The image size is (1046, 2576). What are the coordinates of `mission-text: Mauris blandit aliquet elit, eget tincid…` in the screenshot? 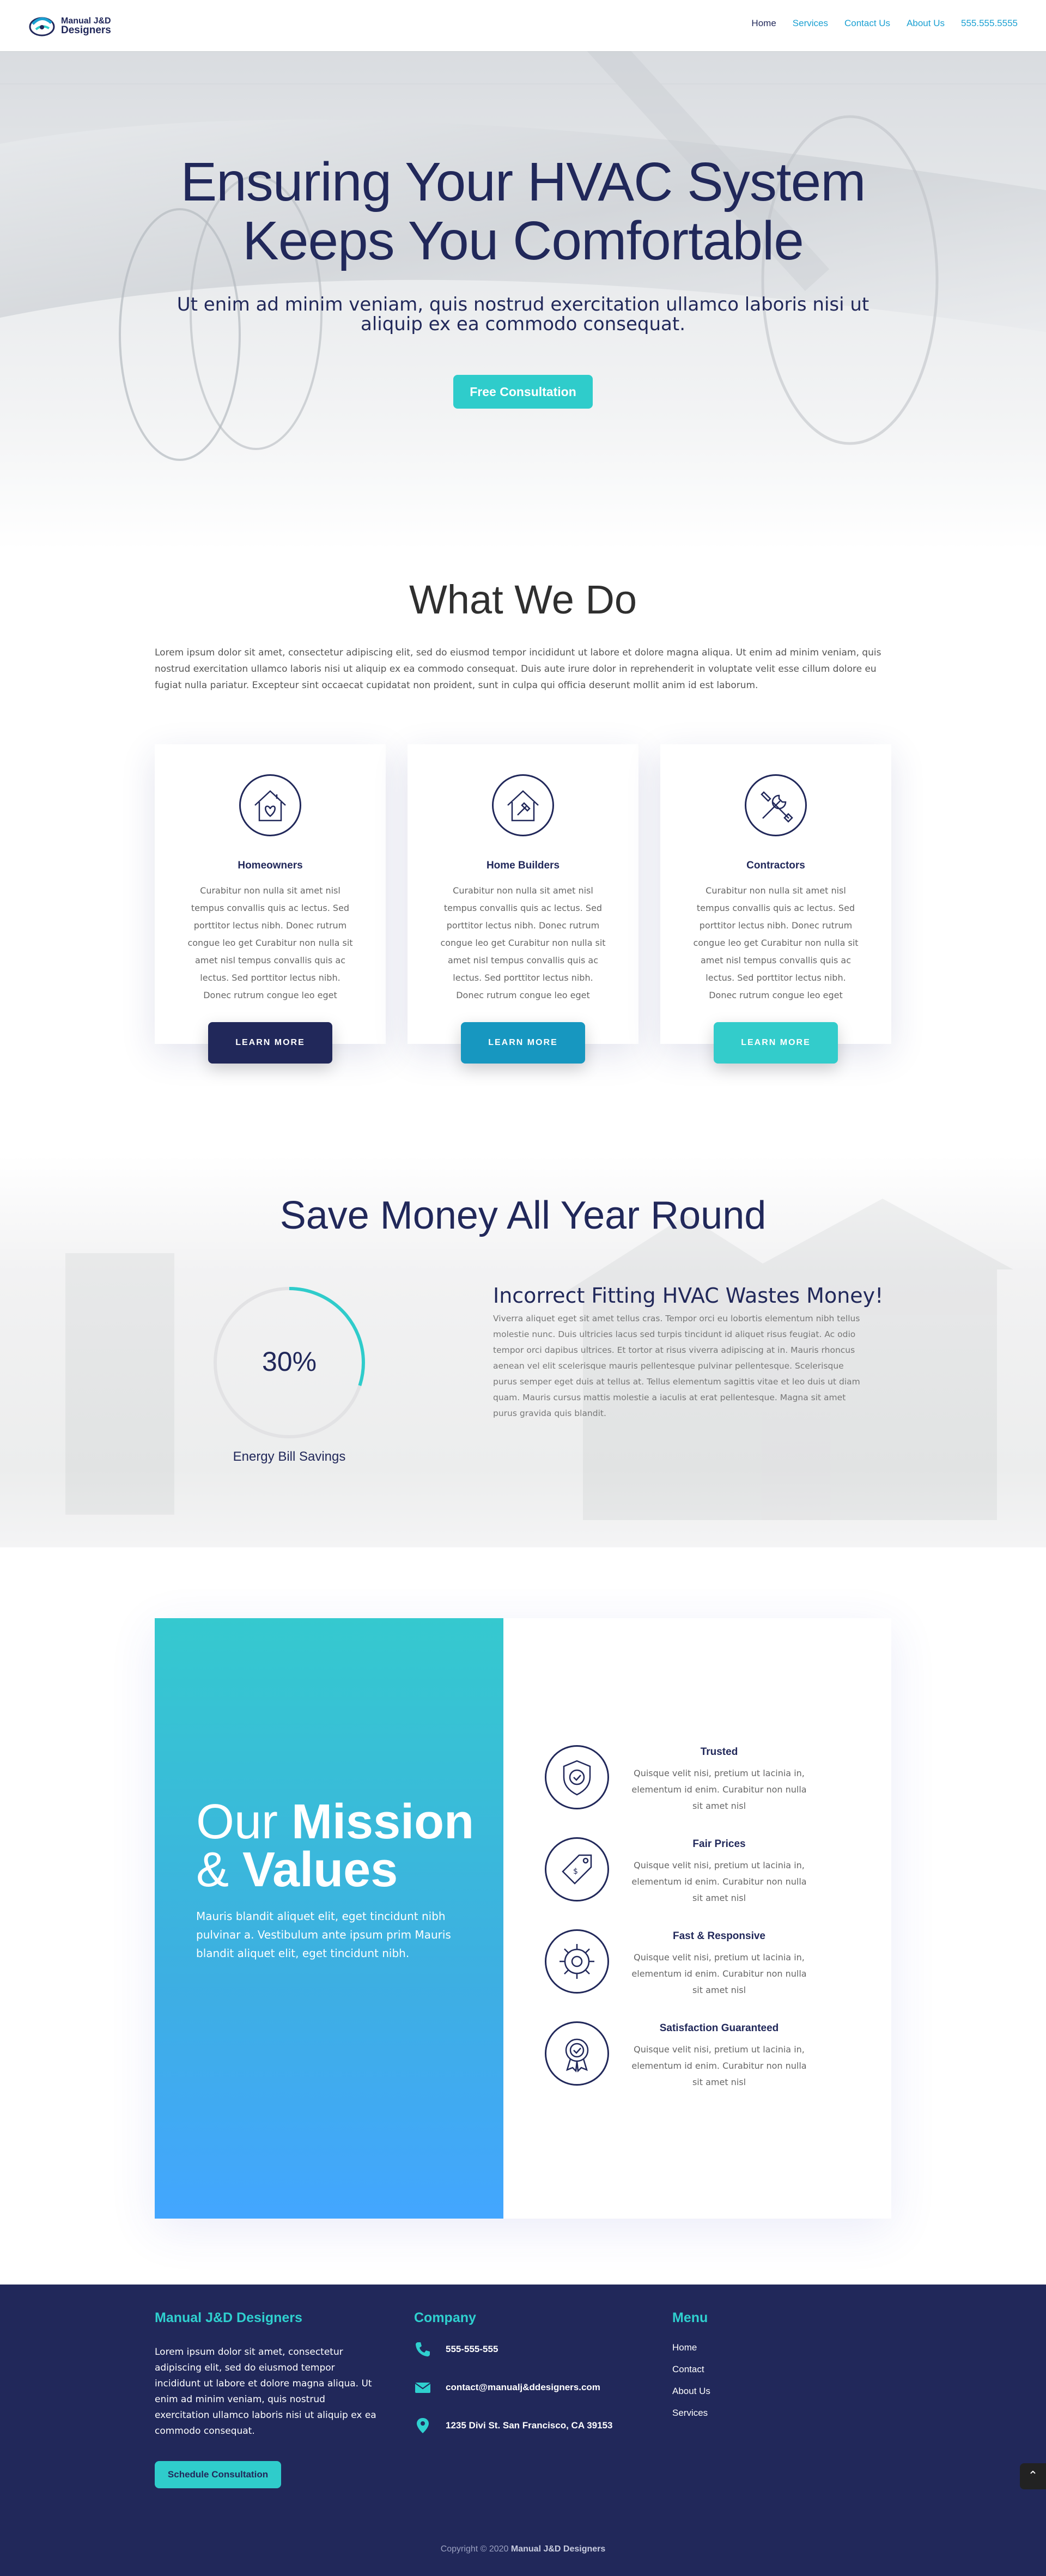 It's located at (323, 1935).